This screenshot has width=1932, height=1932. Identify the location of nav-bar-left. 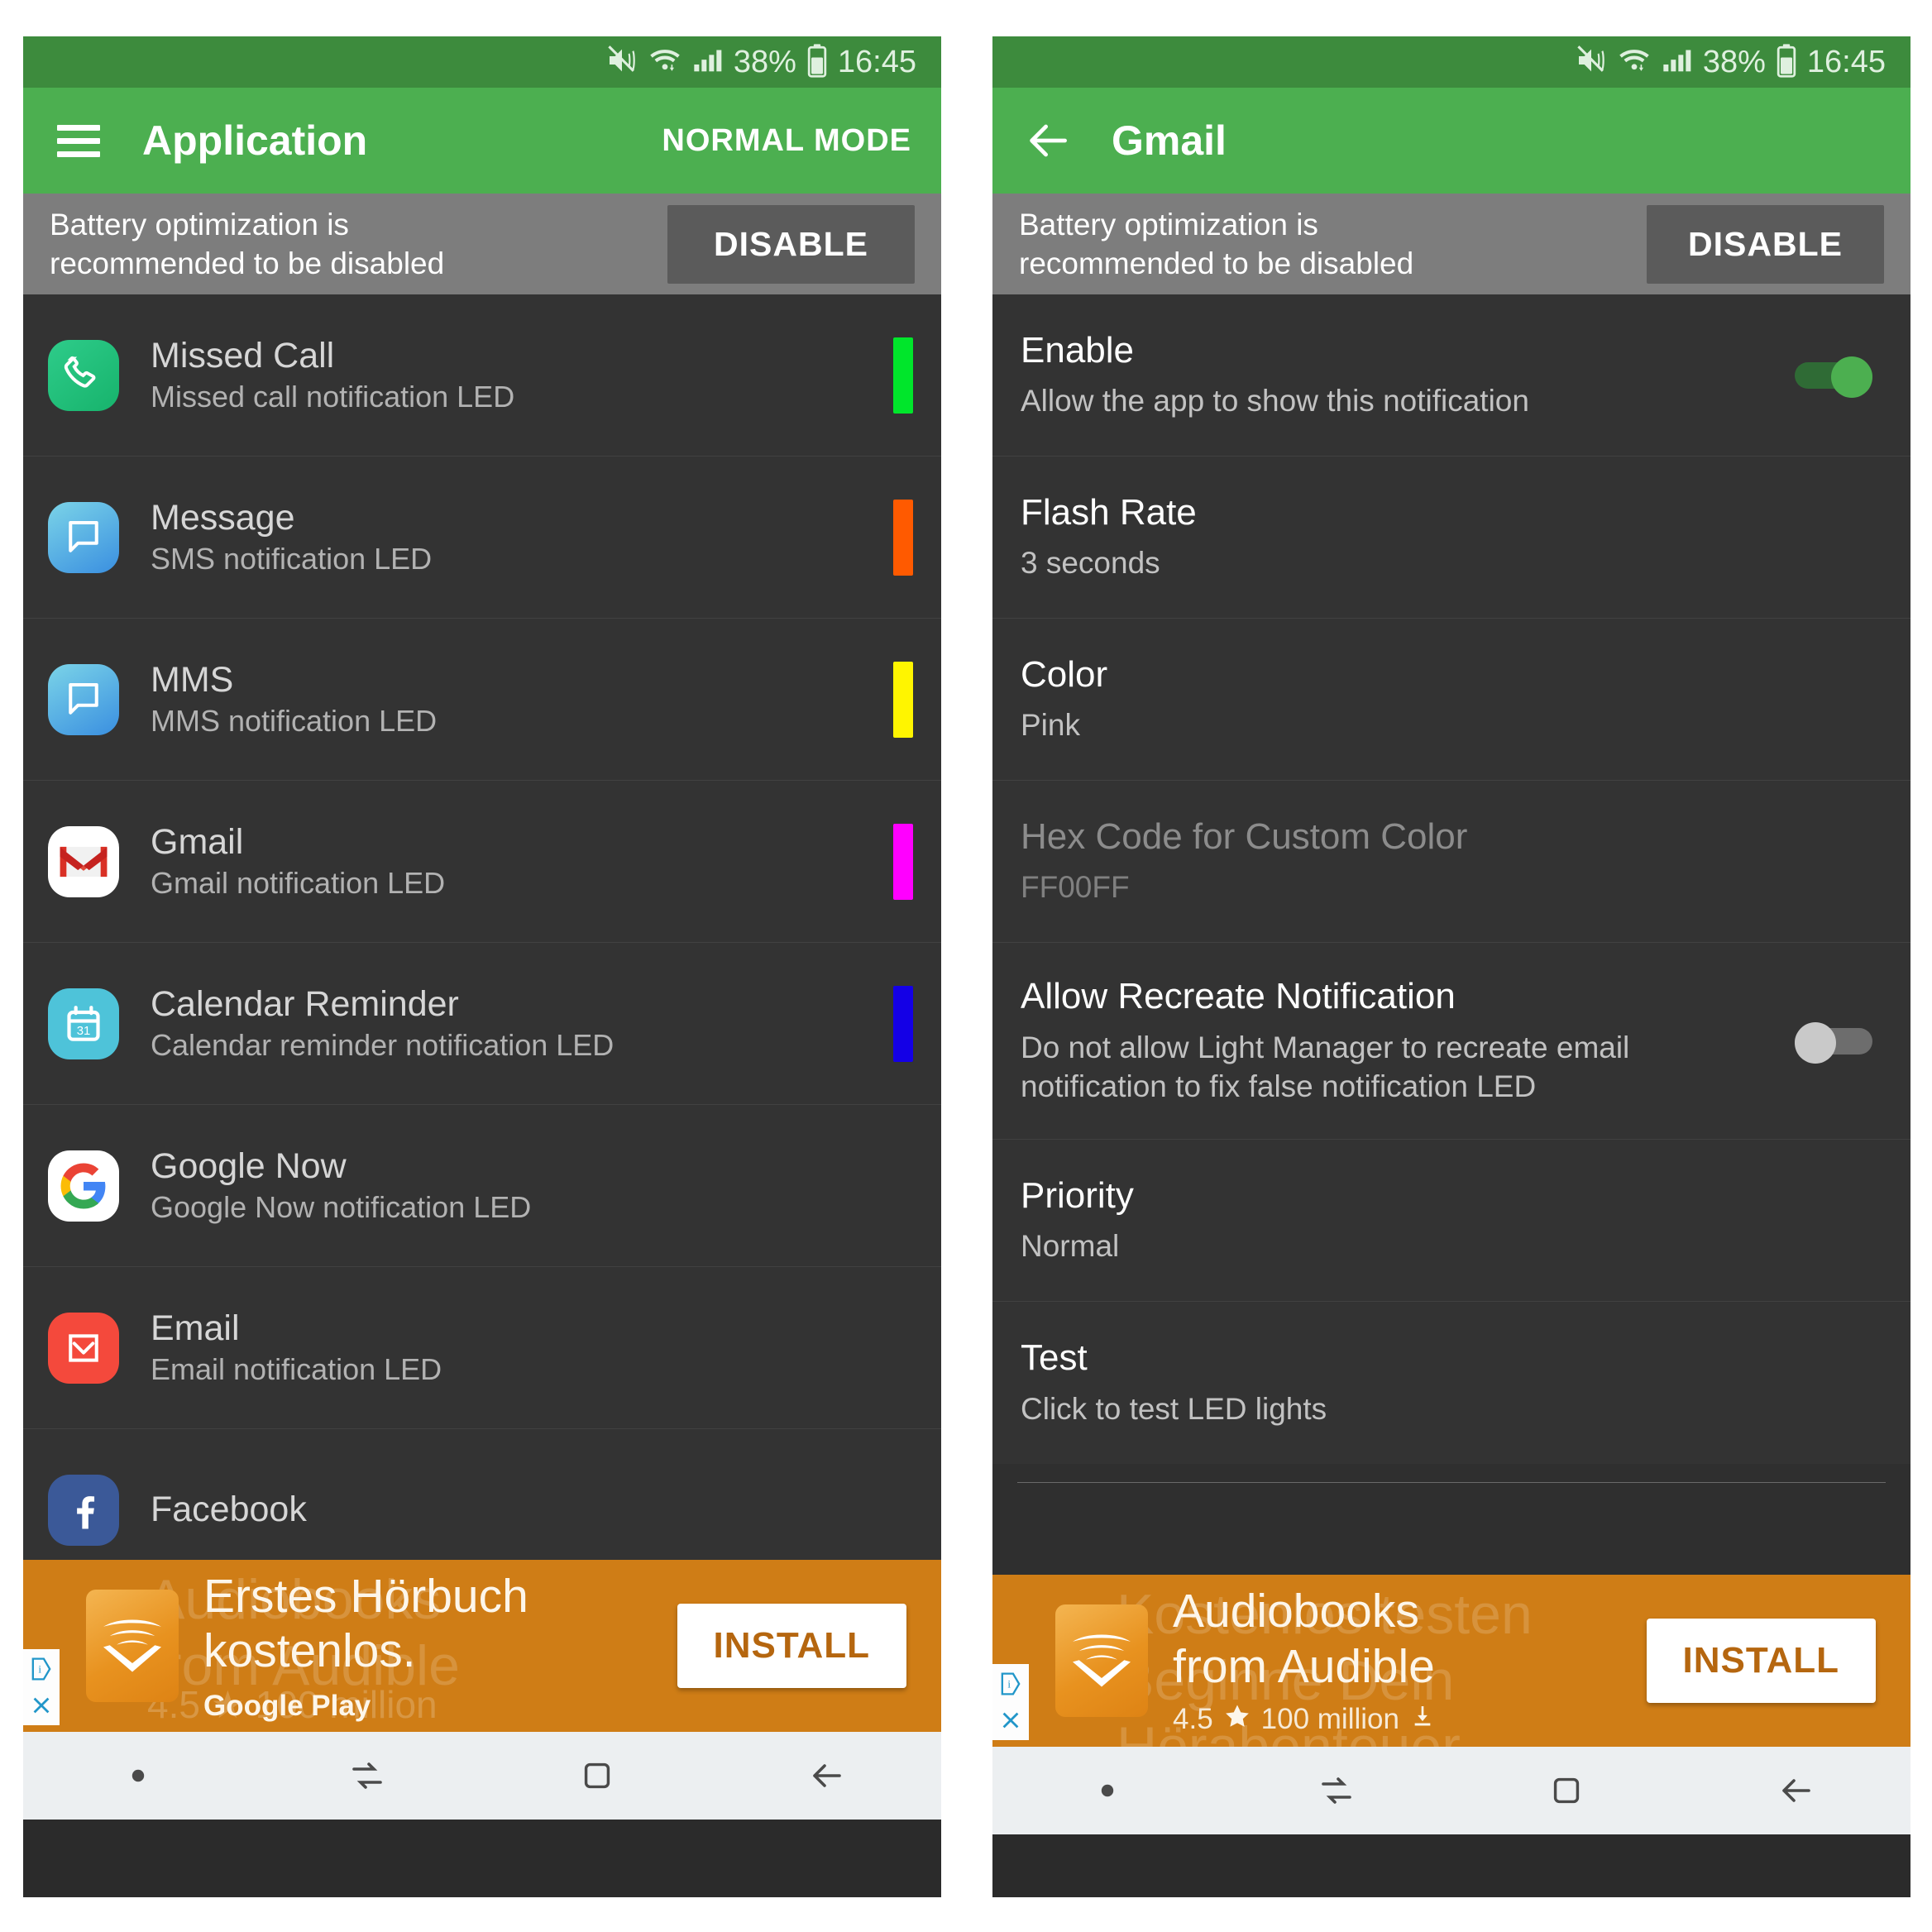
(482, 1776).